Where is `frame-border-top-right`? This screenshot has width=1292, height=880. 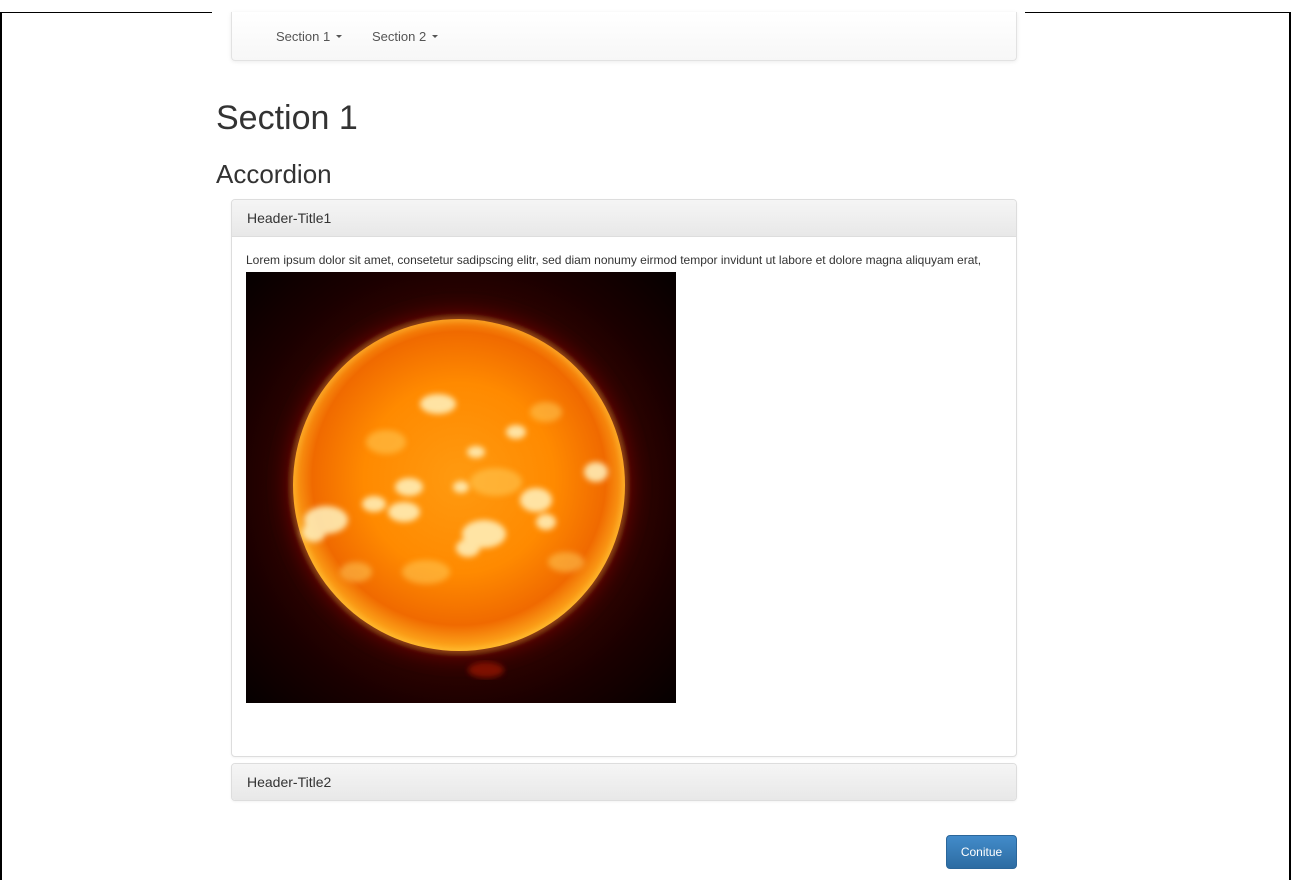 frame-border-top-right is located at coordinates (1158, 12).